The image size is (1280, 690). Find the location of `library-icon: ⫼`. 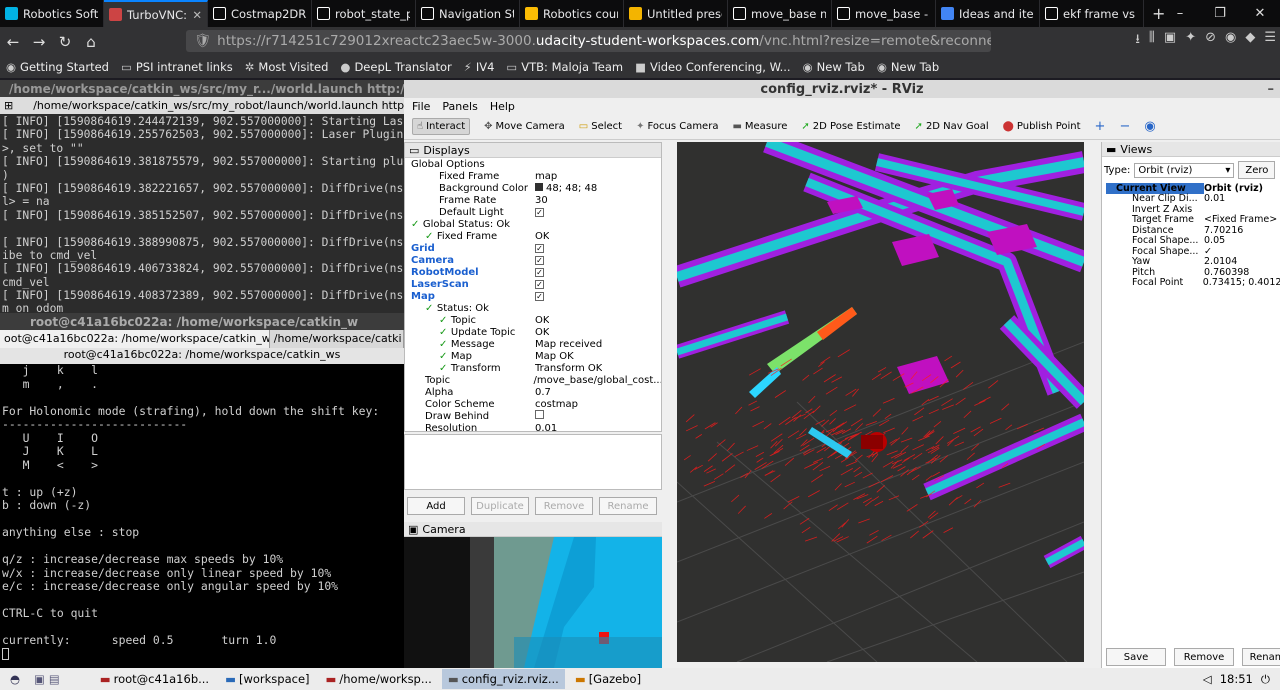

library-icon: ⫼ is located at coordinates (1152, 41).